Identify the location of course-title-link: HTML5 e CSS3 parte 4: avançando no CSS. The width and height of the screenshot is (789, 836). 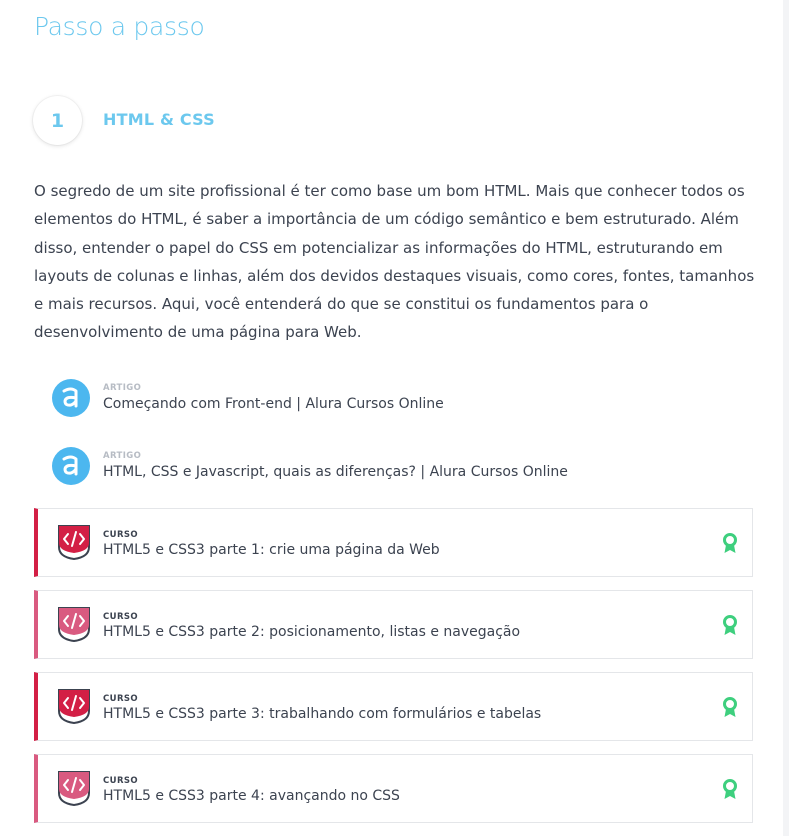
(251, 796).